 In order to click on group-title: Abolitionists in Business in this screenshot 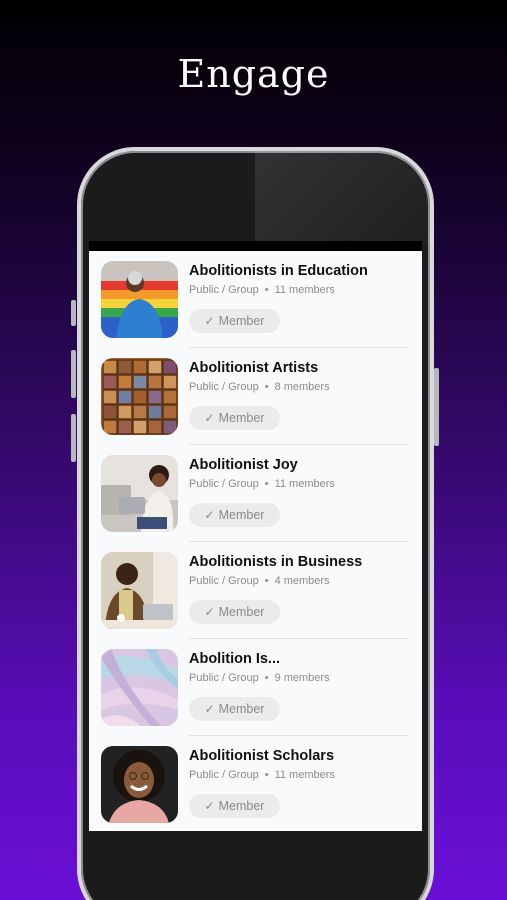, I will do `click(275, 562)`.